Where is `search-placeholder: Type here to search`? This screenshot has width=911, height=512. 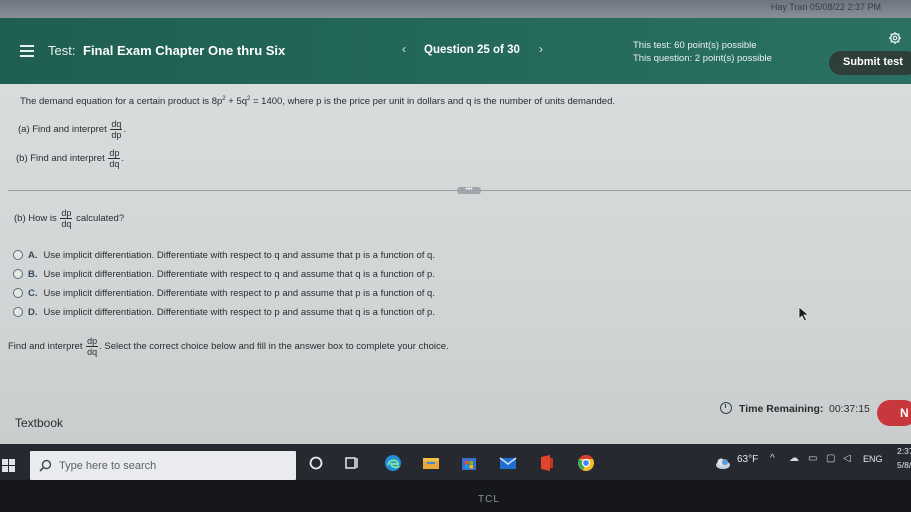 search-placeholder: Type here to search is located at coordinates (108, 466).